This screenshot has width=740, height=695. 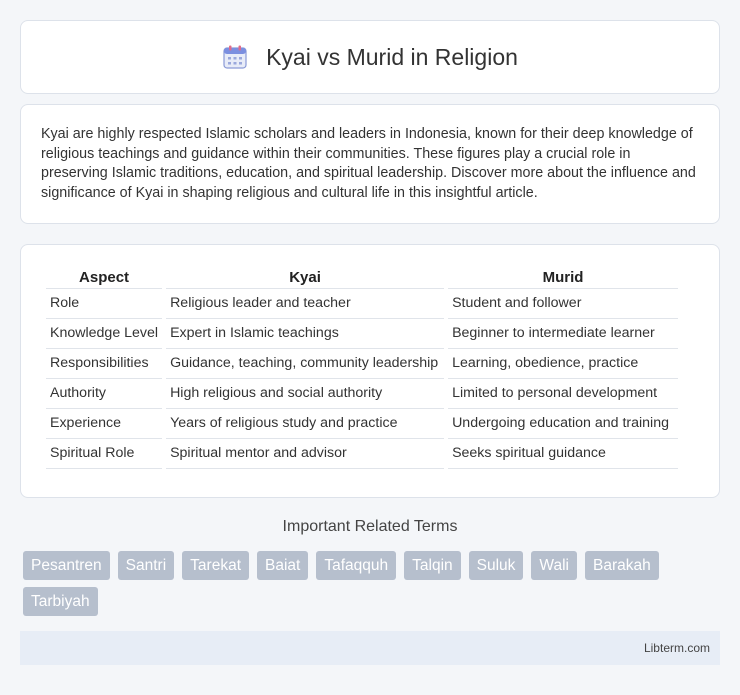 I want to click on cell-murid: Seeks spiritual guidance, so click(x=563, y=453).